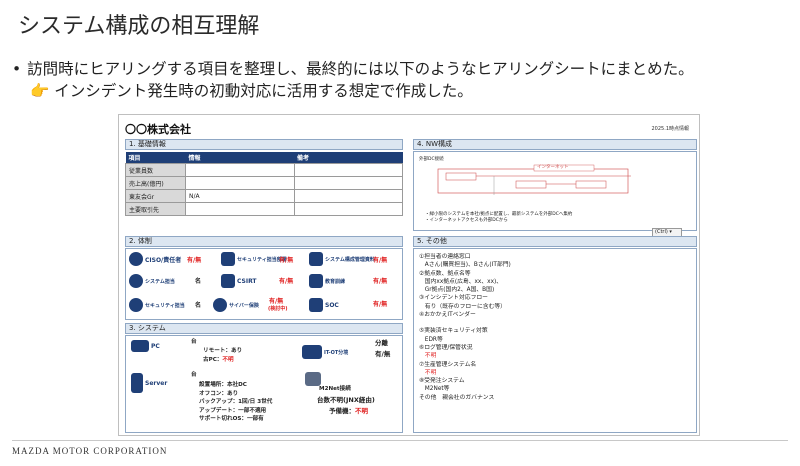  Describe the element at coordinates (383, 354) in the screenshot. I see `itot-status: 有/無` at that location.